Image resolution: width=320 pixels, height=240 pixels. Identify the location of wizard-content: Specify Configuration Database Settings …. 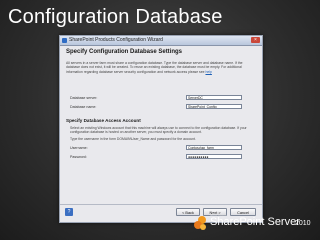
(161, 60).